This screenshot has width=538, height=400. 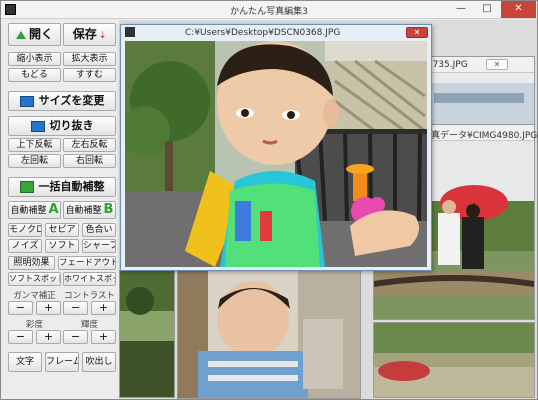 I want to click on resize-icon, so click(x=26, y=101).